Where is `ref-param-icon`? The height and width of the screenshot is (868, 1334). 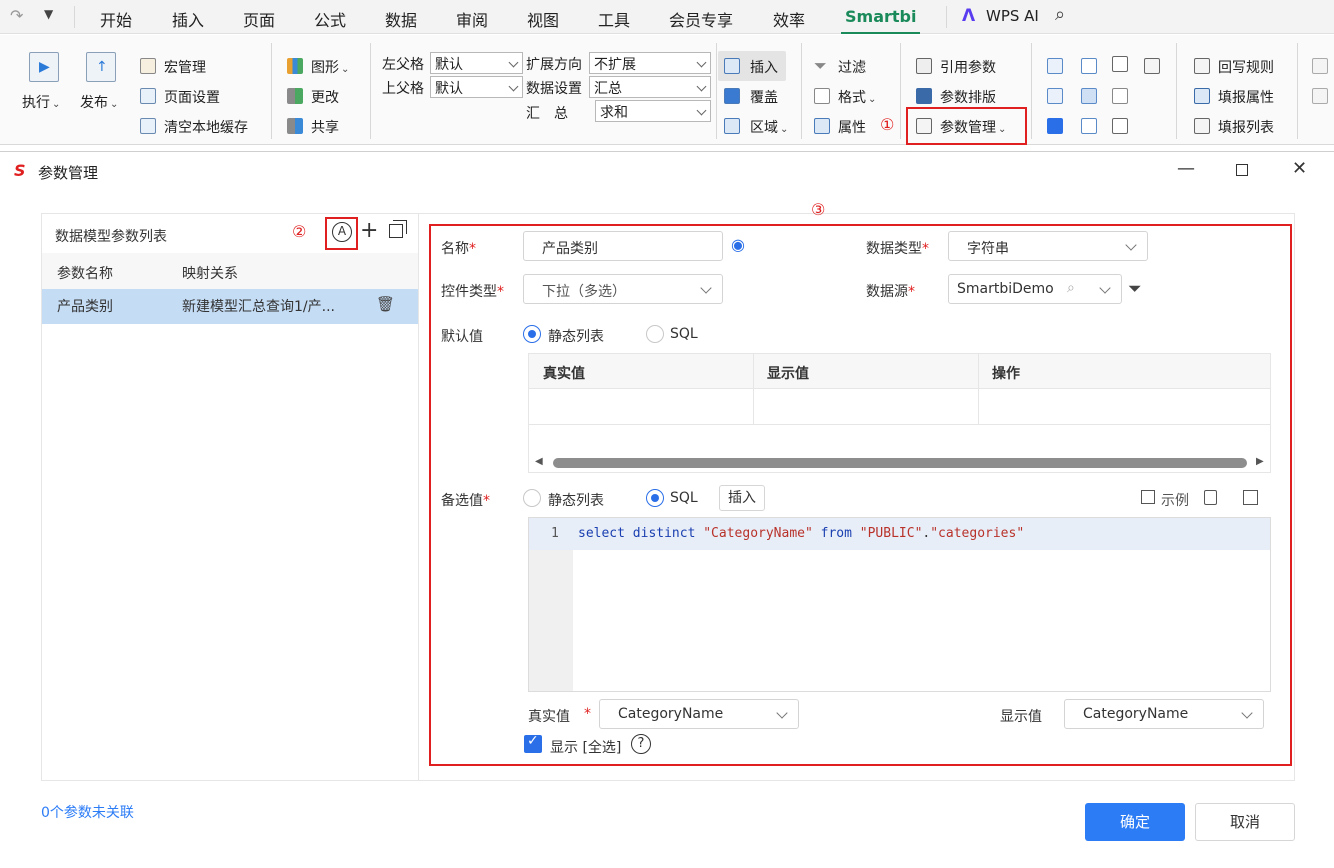 ref-param-icon is located at coordinates (924, 66).